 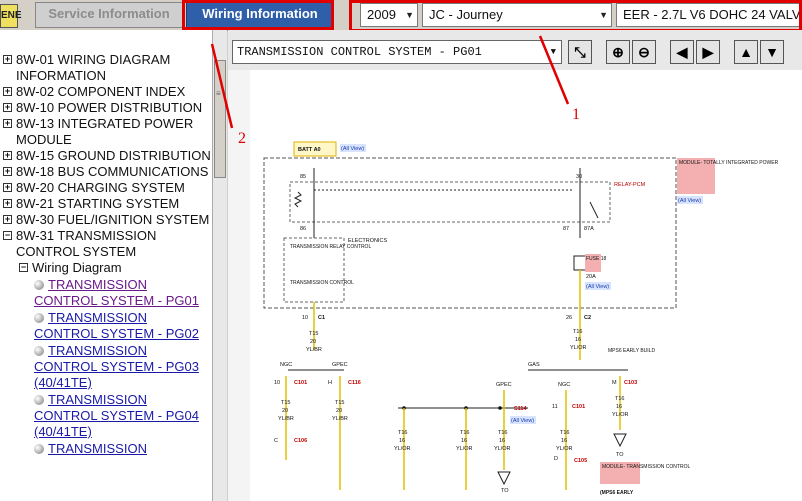 What do you see at coordinates (106, 156) in the screenshot?
I see `tree-node-ground-distribution: +8W-15 GROUND DISTRIBUTION` at bounding box center [106, 156].